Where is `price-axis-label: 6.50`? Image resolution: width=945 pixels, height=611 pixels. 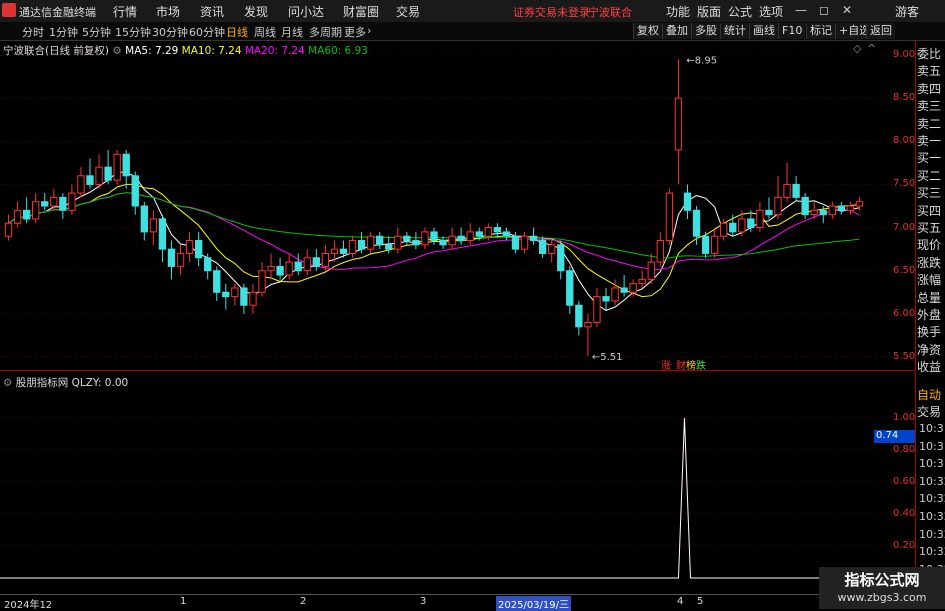 price-axis-label: 6.50 is located at coordinates (904, 270).